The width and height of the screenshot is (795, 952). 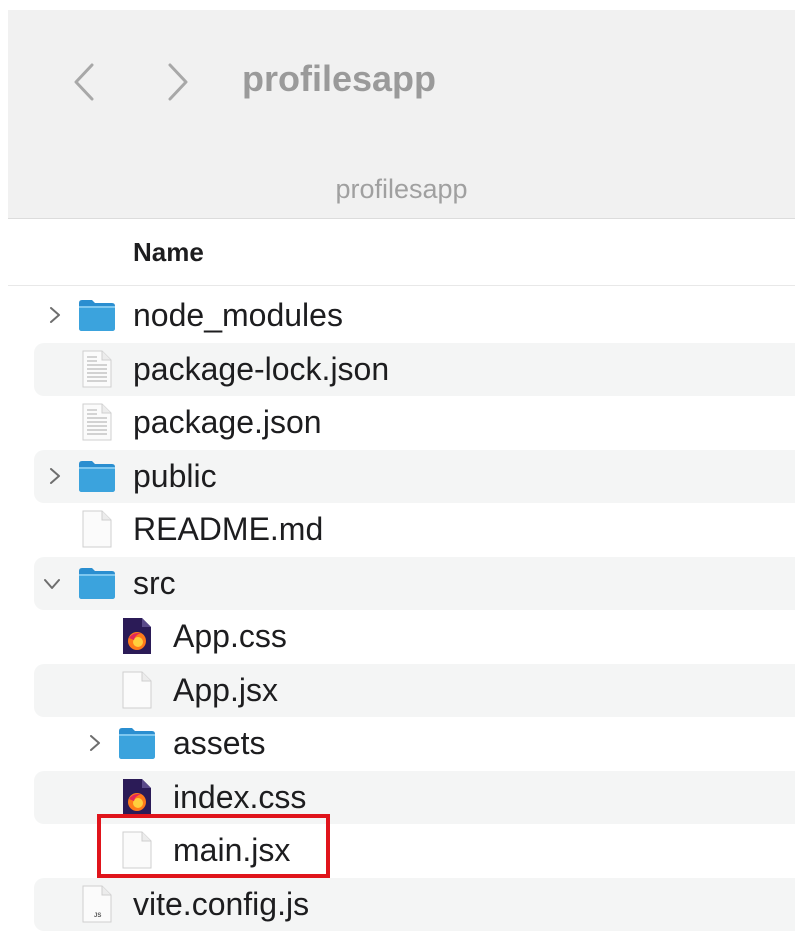 What do you see at coordinates (397, 423) in the screenshot?
I see `file-row-package-json: package.json` at bounding box center [397, 423].